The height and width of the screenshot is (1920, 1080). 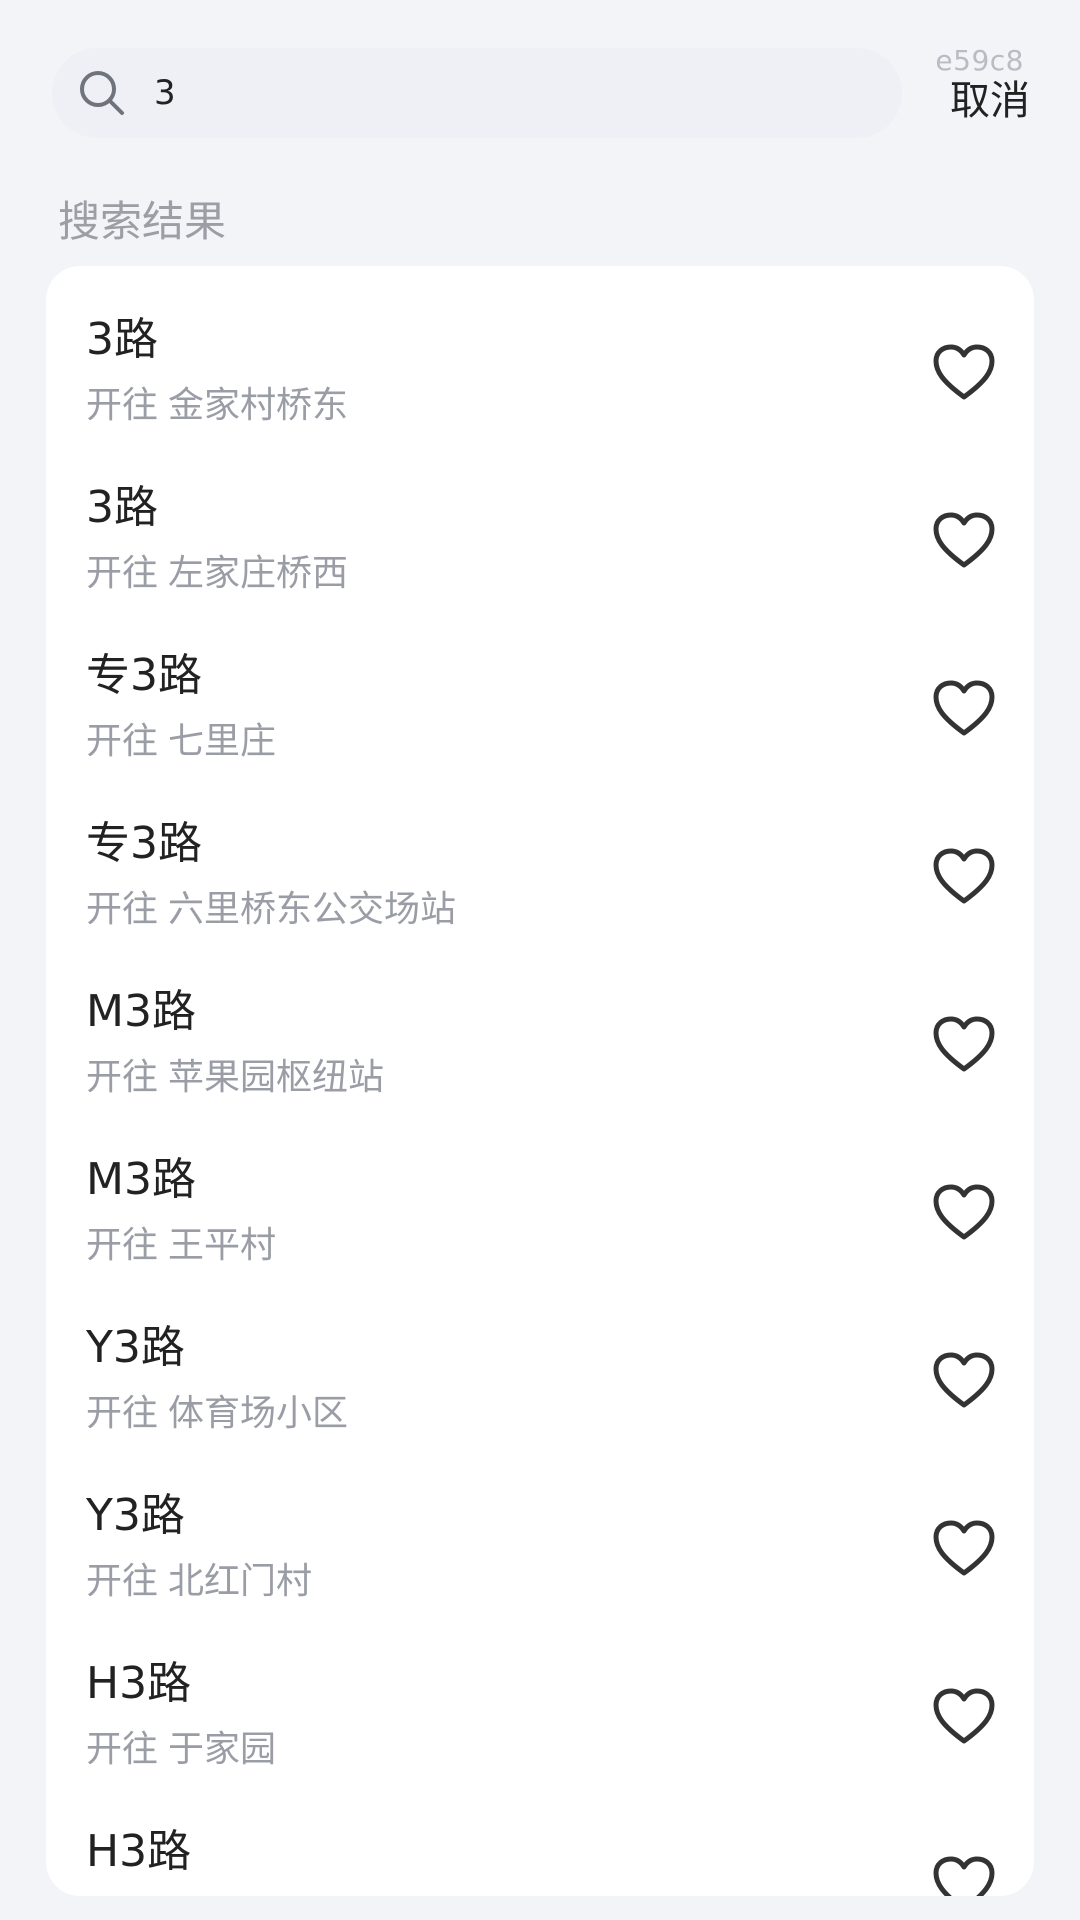 What do you see at coordinates (312, 909) in the screenshot?
I see `destination-name: 六里桥东公交场站` at bounding box center [312, 909].